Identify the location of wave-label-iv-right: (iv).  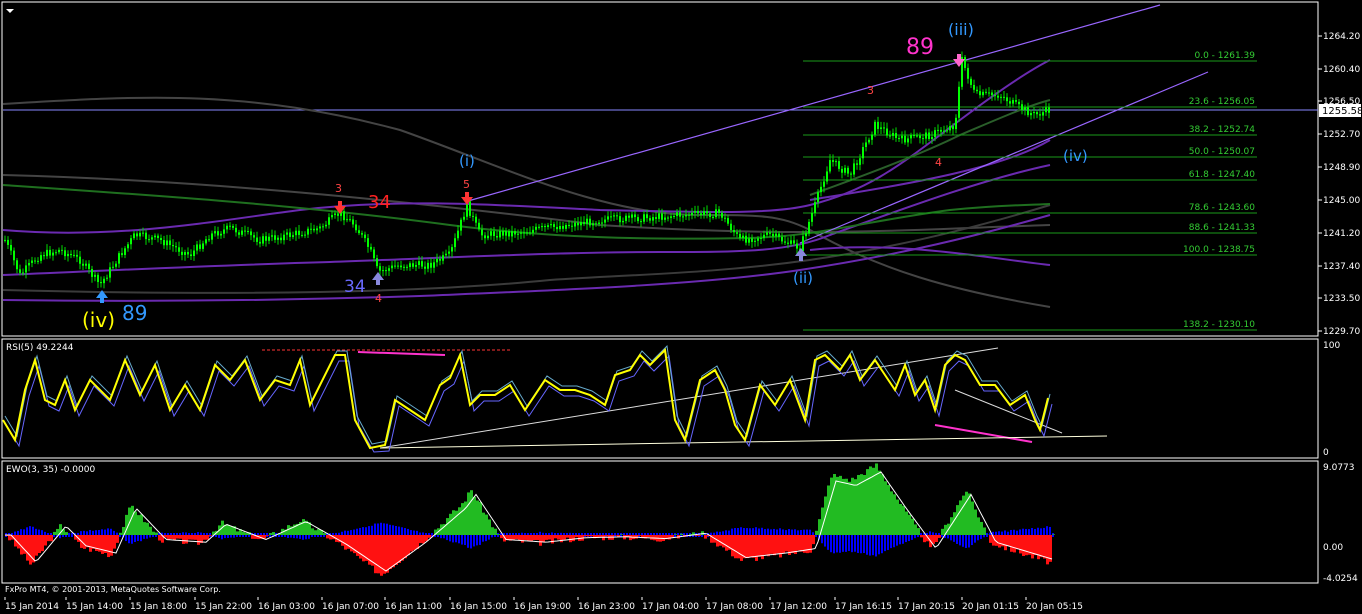
(1075, 156).